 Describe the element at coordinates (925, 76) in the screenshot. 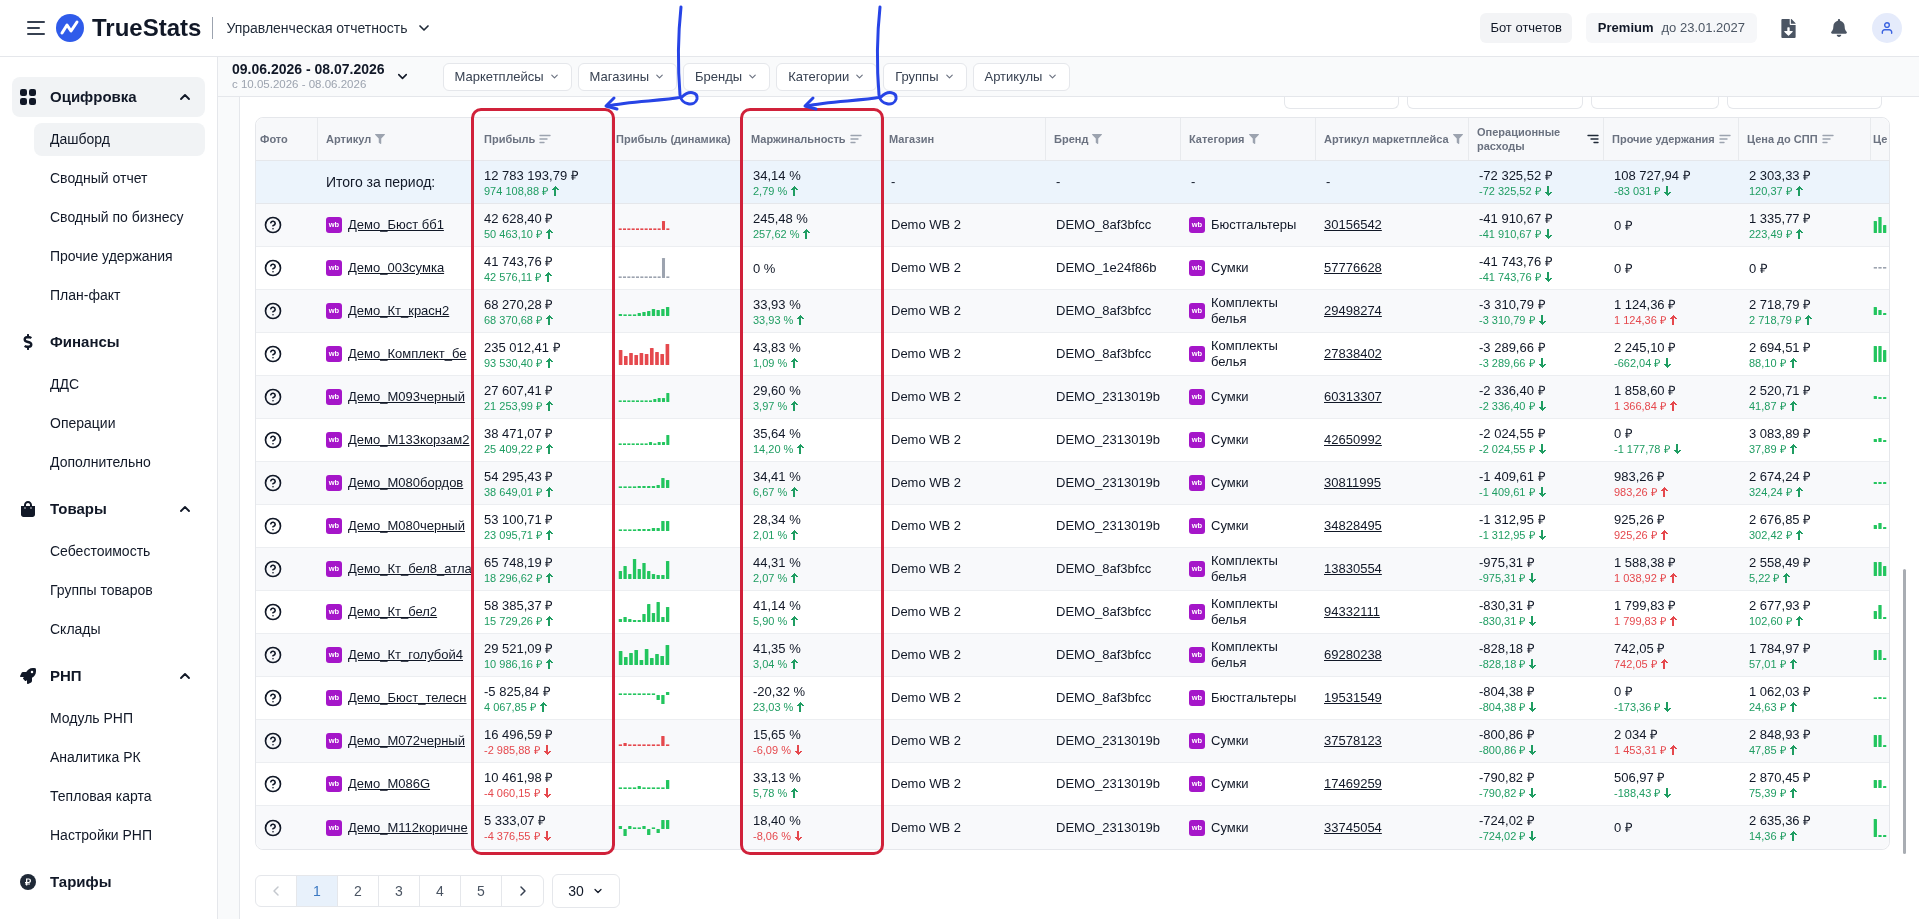

I see `filter-dropdown: Группы` at that location.